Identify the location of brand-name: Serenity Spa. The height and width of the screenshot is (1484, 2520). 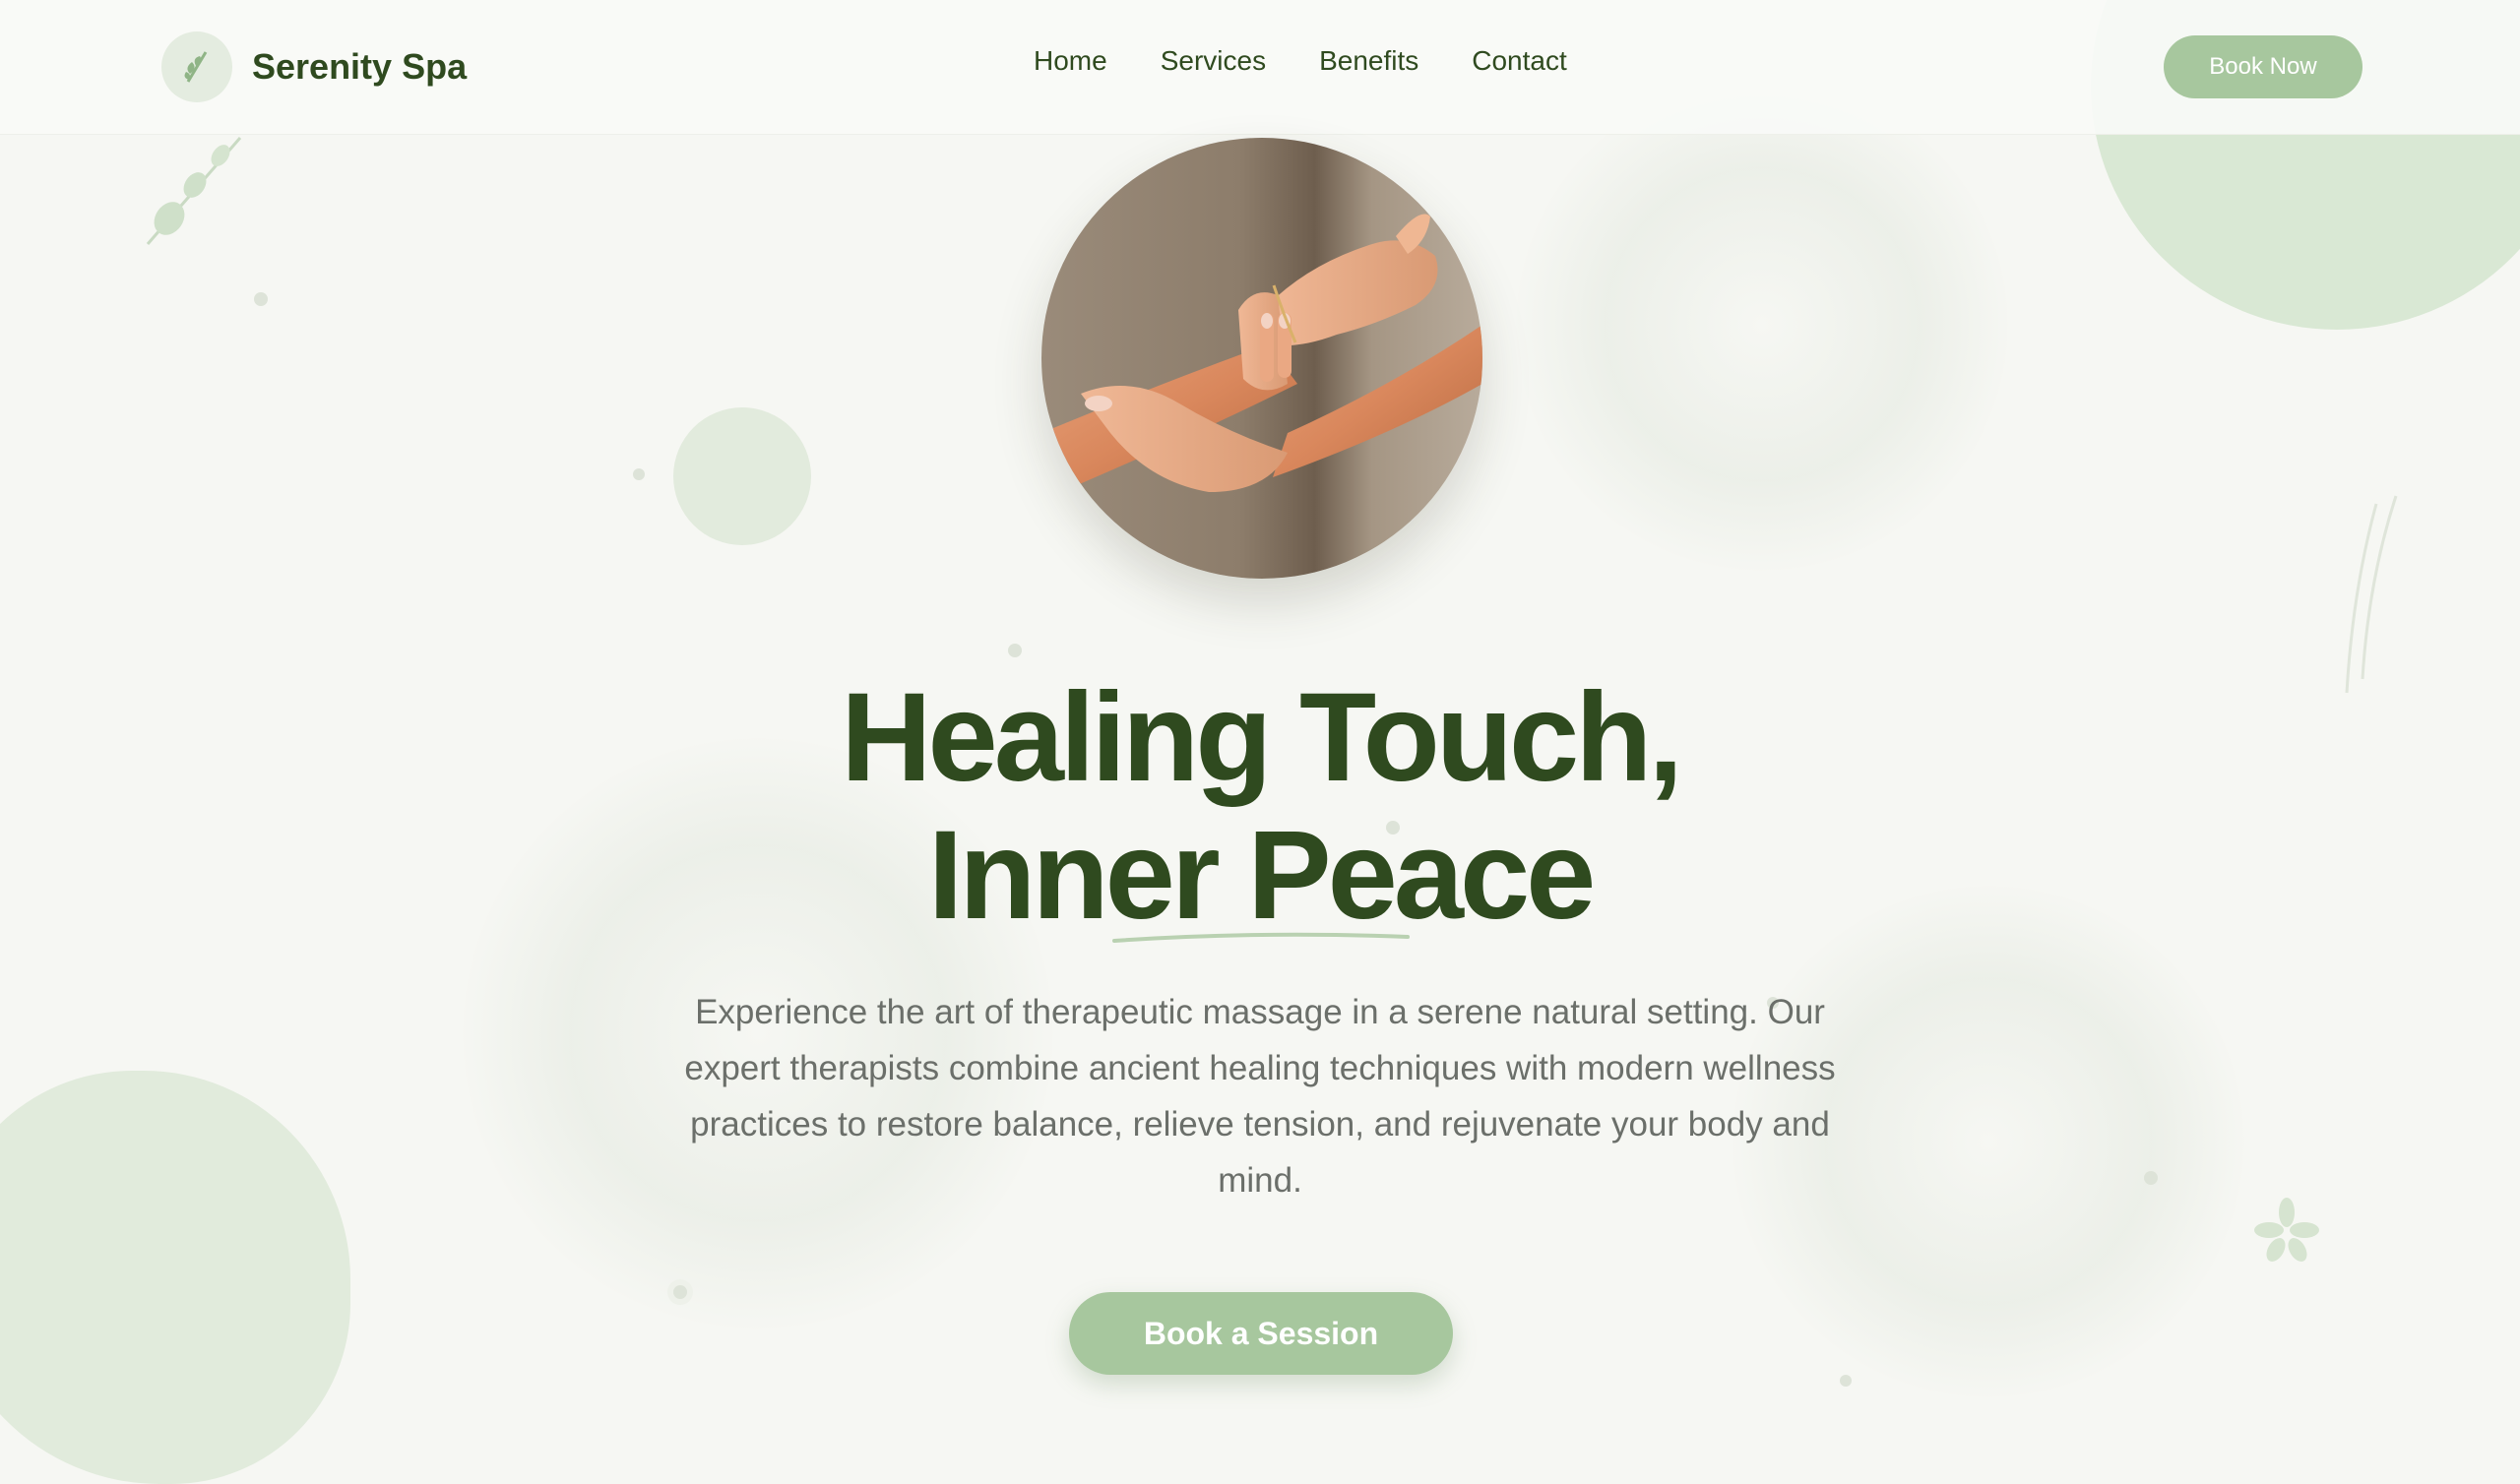
(360, 66).